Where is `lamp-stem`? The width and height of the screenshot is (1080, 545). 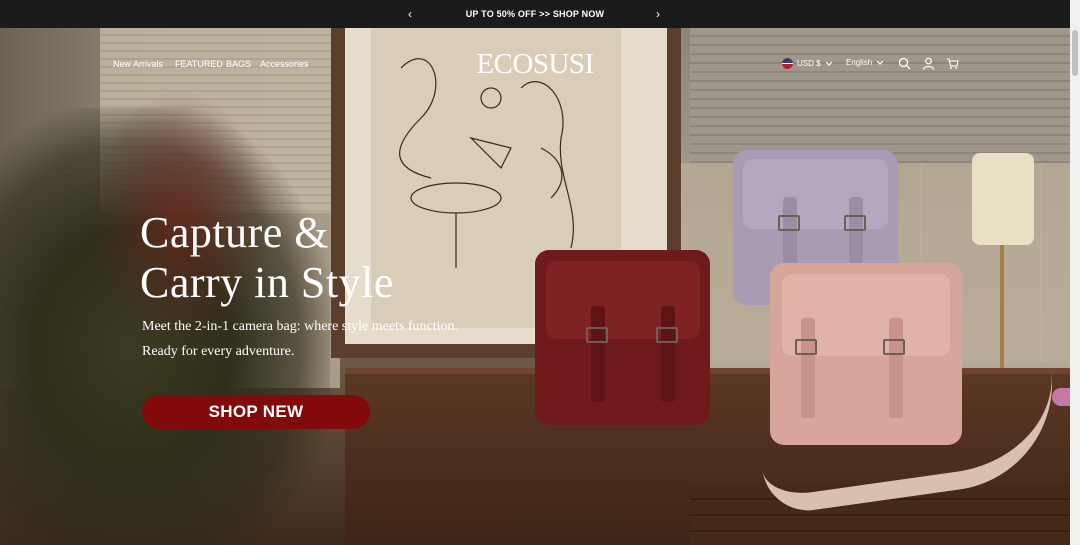 lamp-stem is located at coordinates (1002, 310).